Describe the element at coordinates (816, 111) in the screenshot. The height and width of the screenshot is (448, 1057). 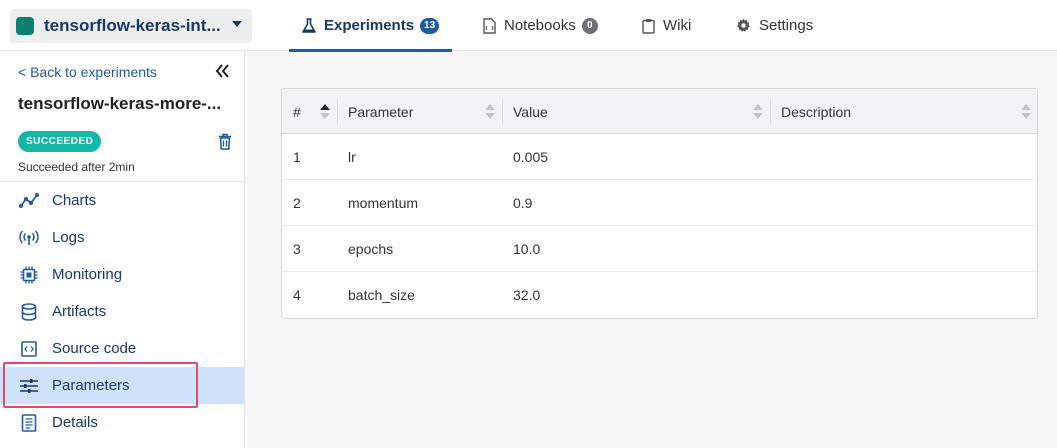
I see `column-header-description: Description` at that location.